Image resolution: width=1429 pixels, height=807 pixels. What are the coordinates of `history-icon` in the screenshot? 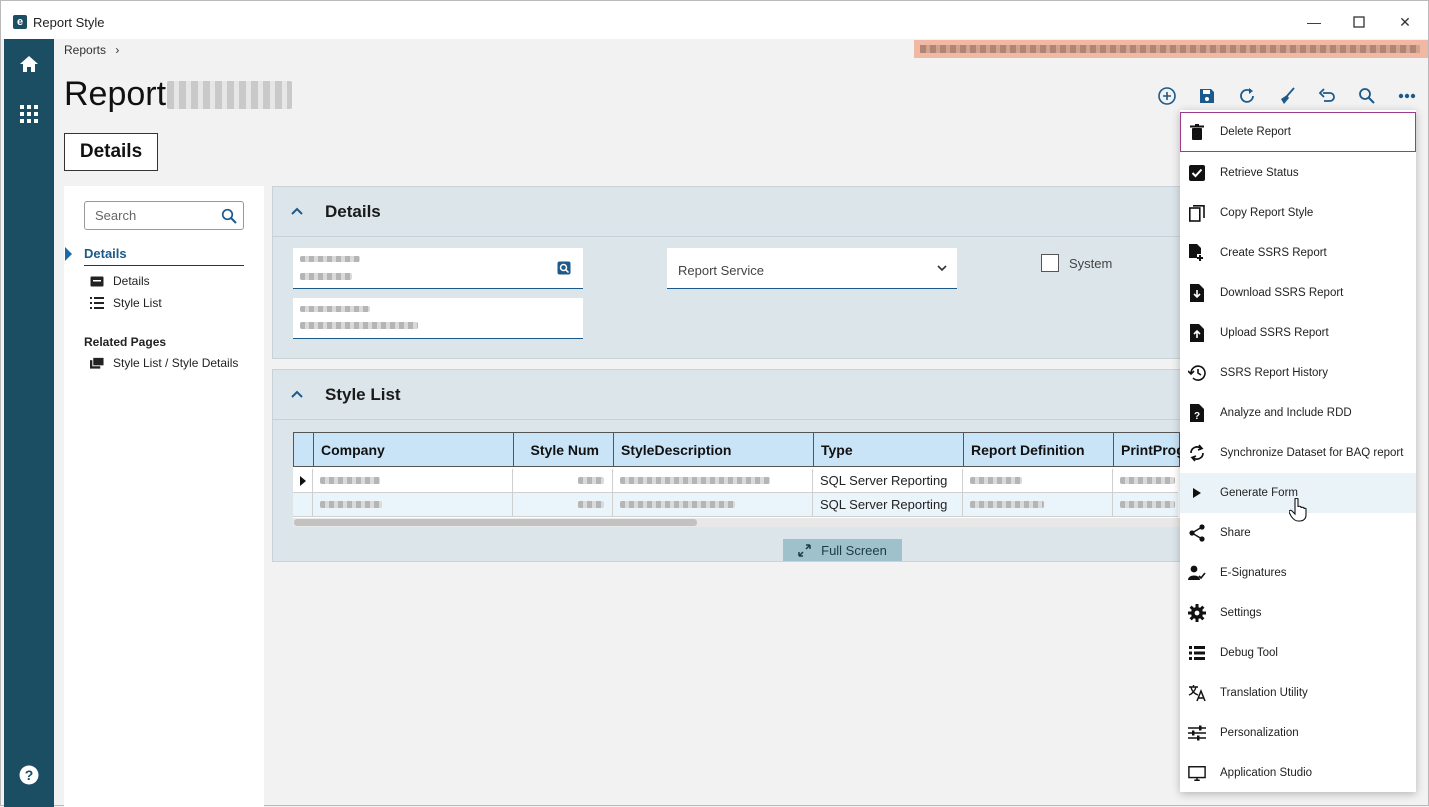 It's located at (1197, 373).